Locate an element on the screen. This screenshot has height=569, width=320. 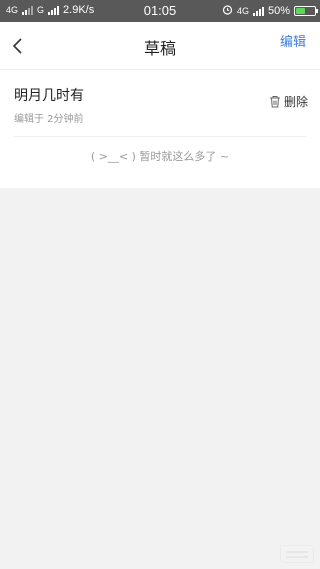
draft-meta: 编辑于 2分钟前 is located at coordinates (49, 119).